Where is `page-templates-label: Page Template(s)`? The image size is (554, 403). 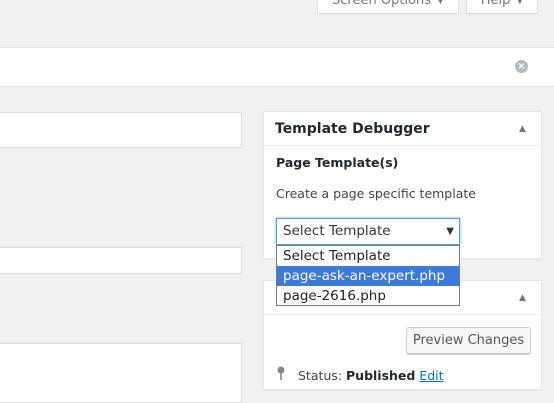 page-templates-label: Page Template(s) is located at coordinates (337, 162).